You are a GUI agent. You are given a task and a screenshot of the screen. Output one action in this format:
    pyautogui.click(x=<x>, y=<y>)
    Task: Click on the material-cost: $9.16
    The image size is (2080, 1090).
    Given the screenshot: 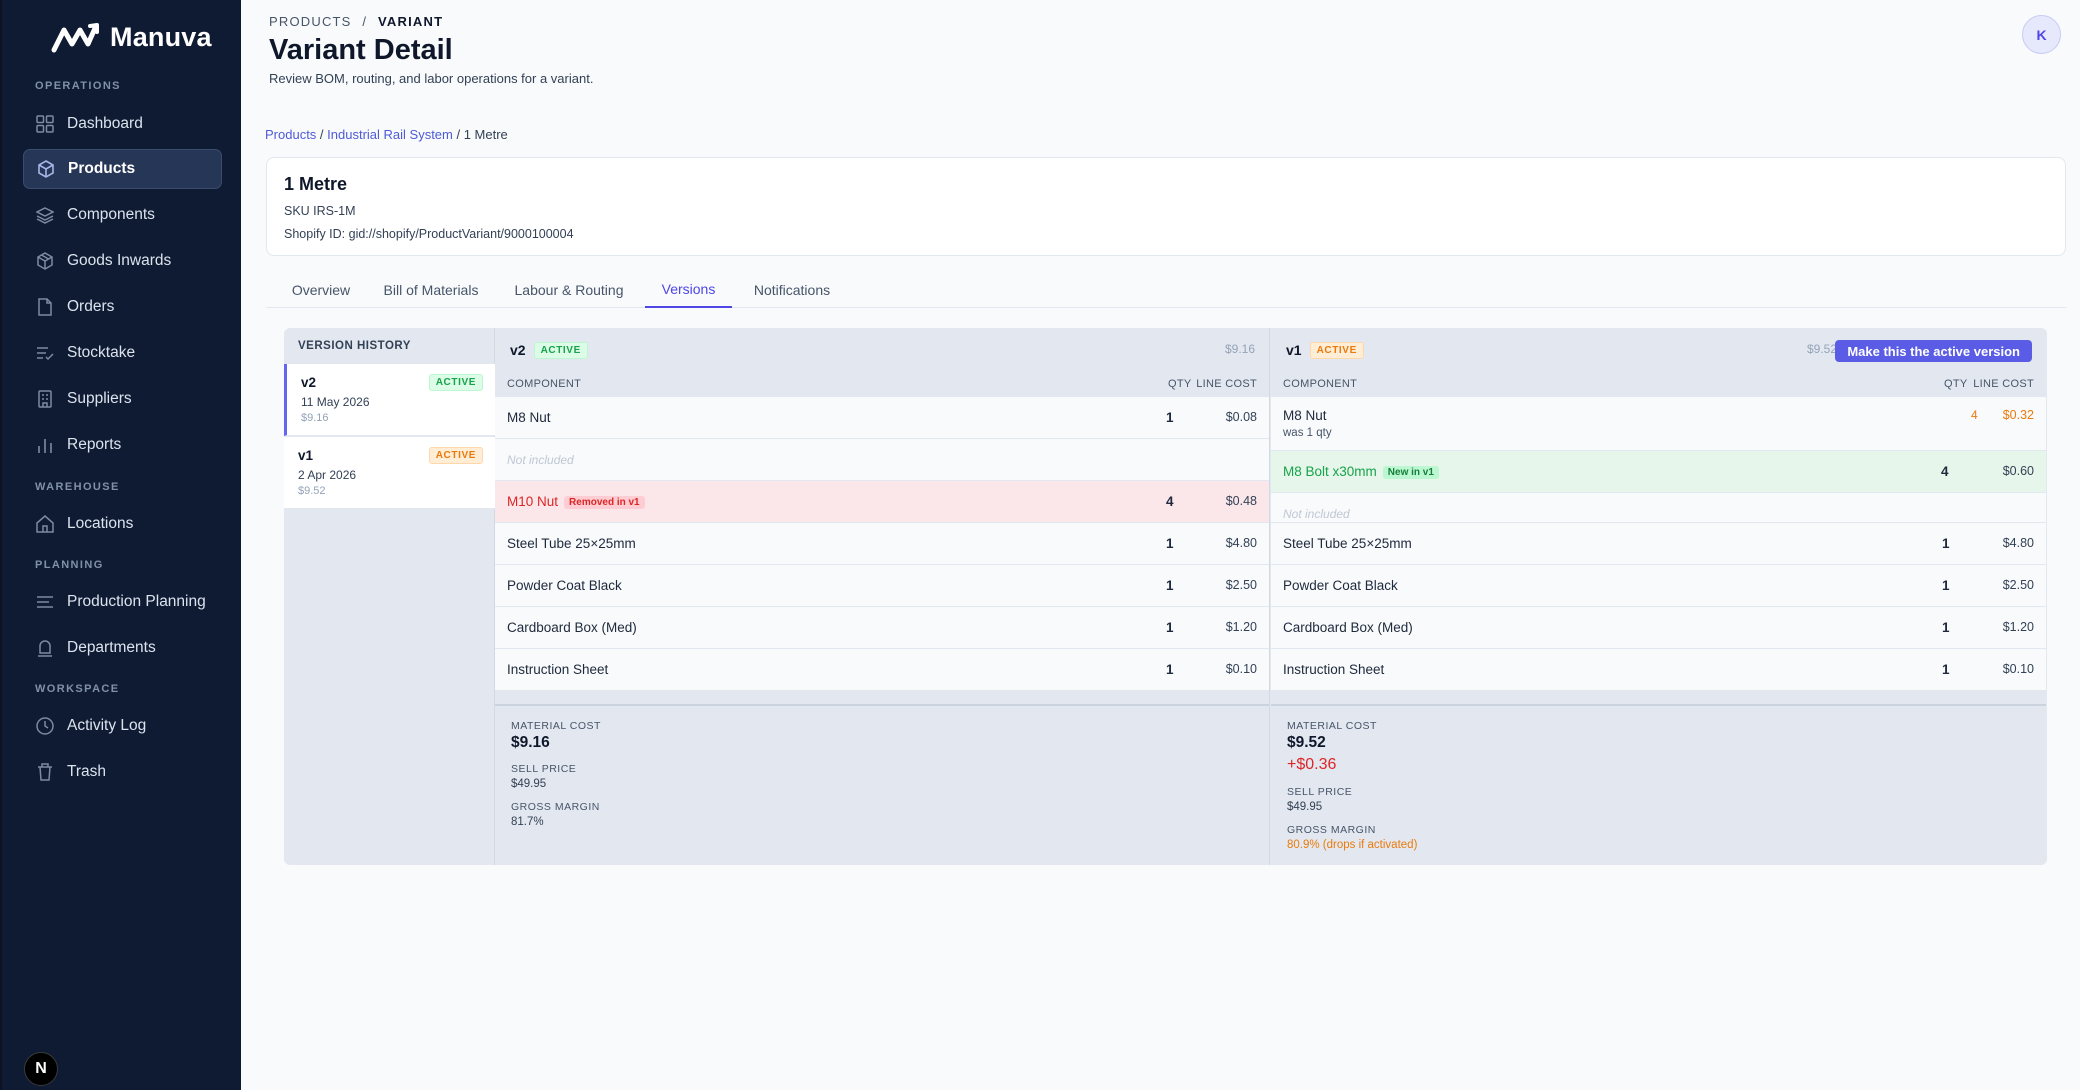 What is the action you would take?
    pyautogui.click(x=530, y=742)
    